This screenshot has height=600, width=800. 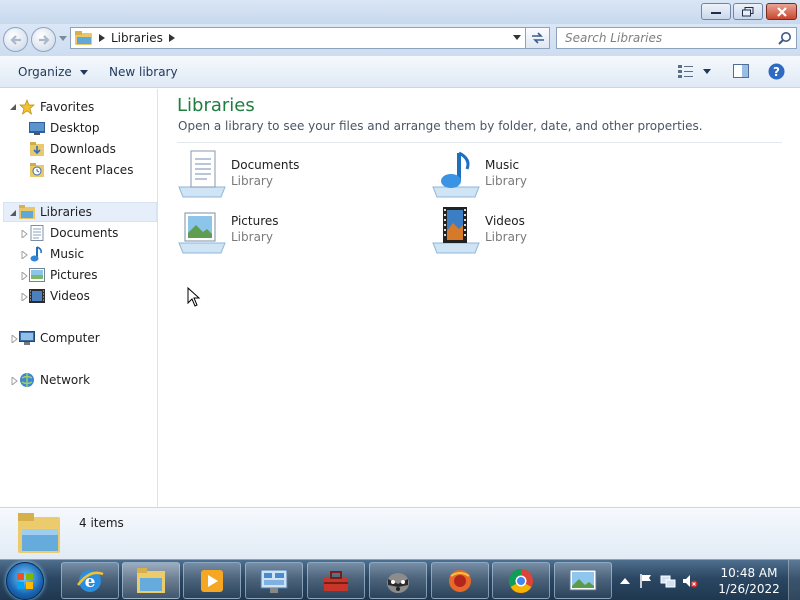 I want to click on photo-viewer-icon, so click(x=583, y=579).